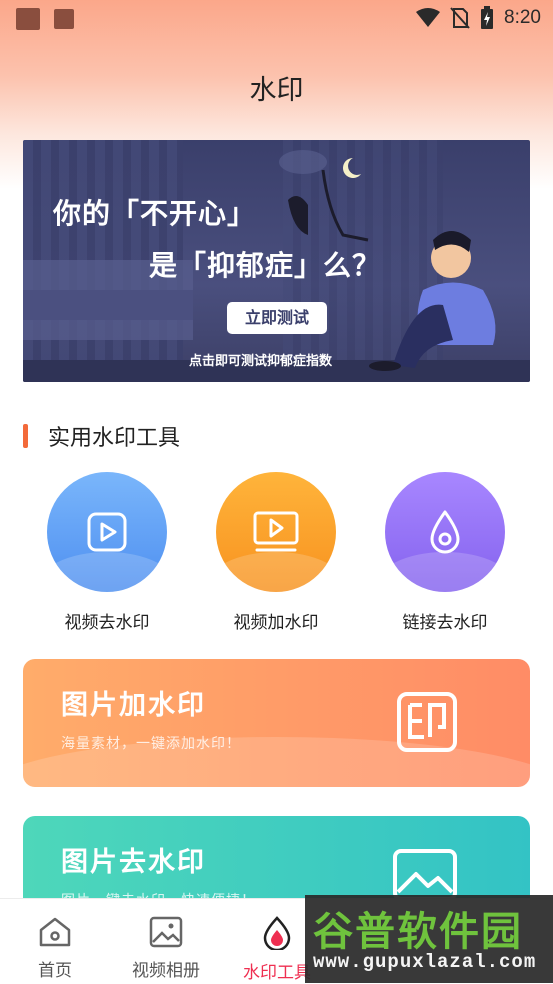 This screenshot has width=553, height=984. I want to click on nav-item-video-album: 视频相册, so click(166, 940).